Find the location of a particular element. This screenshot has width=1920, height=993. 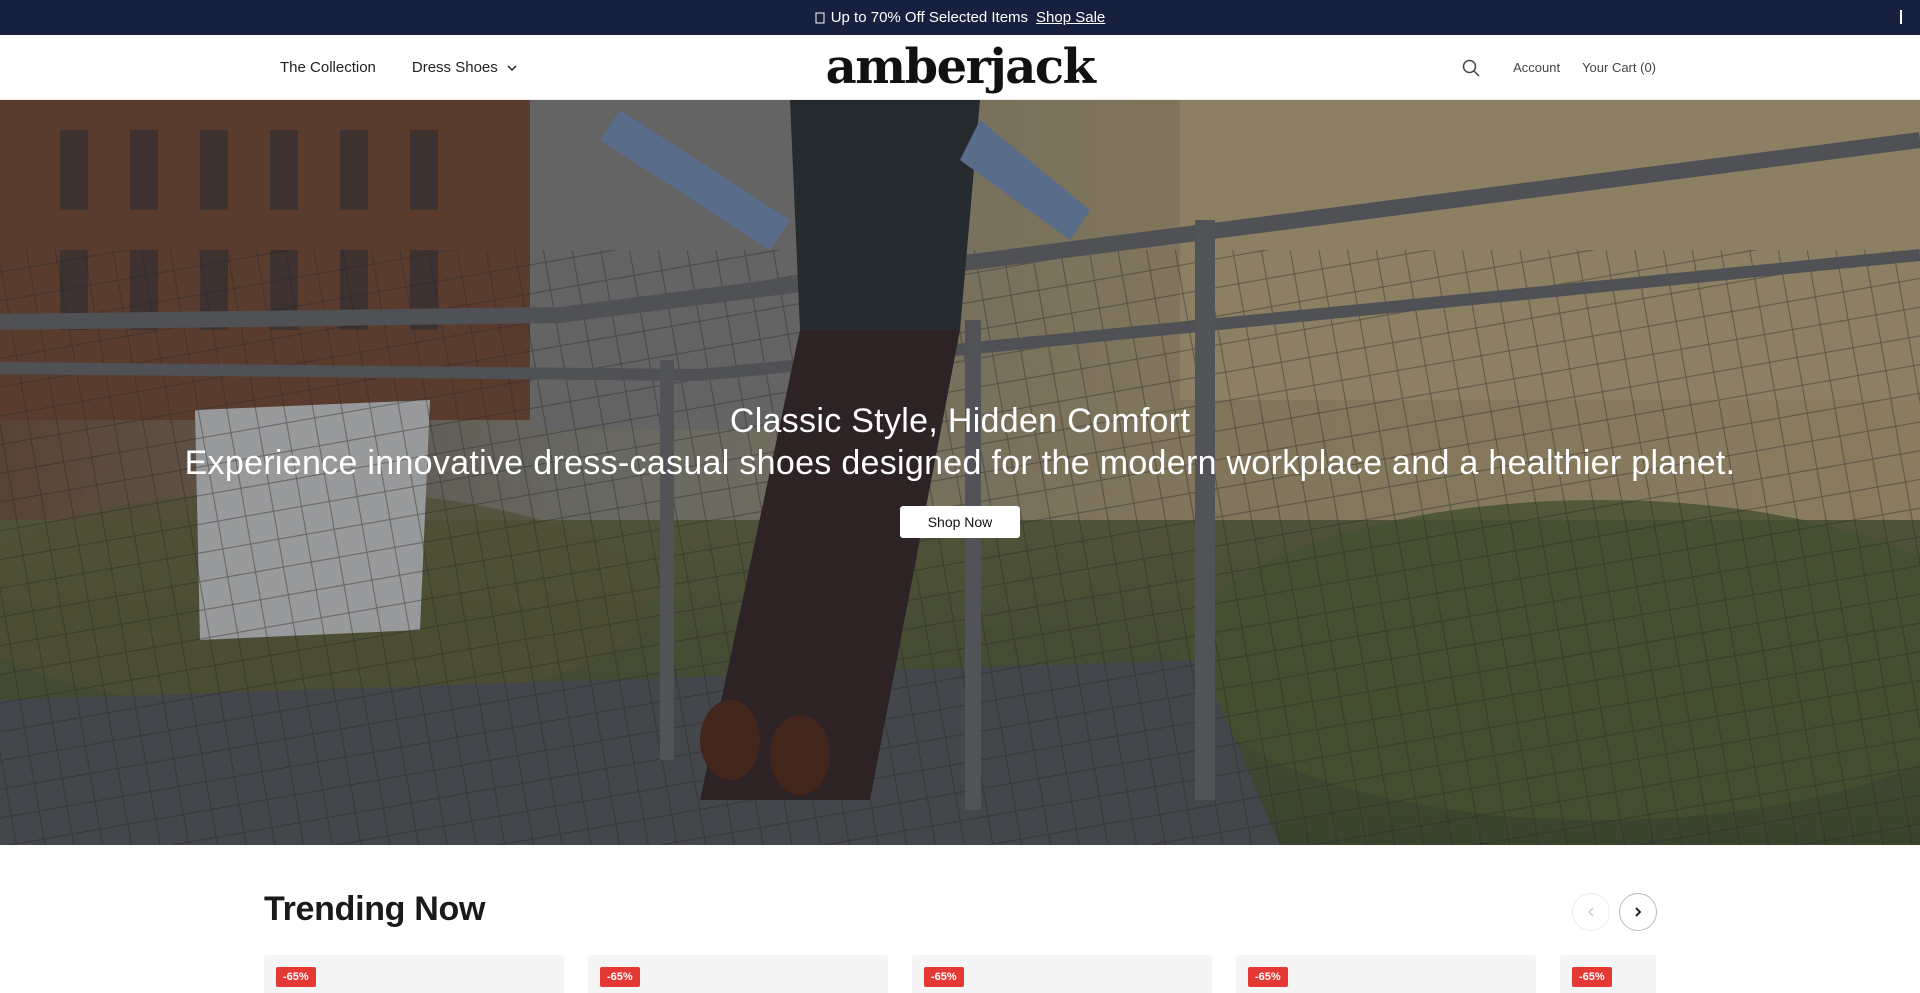

shop-sale-link: Shop Sale is located at coordinates (1070, 17).